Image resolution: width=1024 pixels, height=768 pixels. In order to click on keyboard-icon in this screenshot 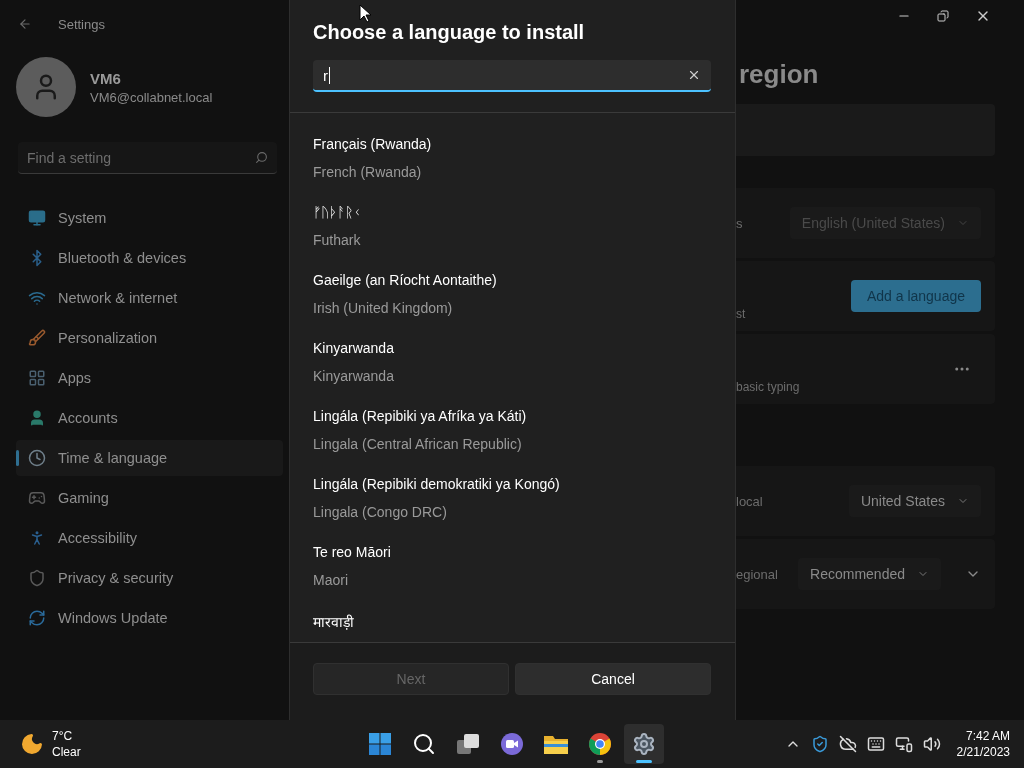, I will do `click(875, 744)`.